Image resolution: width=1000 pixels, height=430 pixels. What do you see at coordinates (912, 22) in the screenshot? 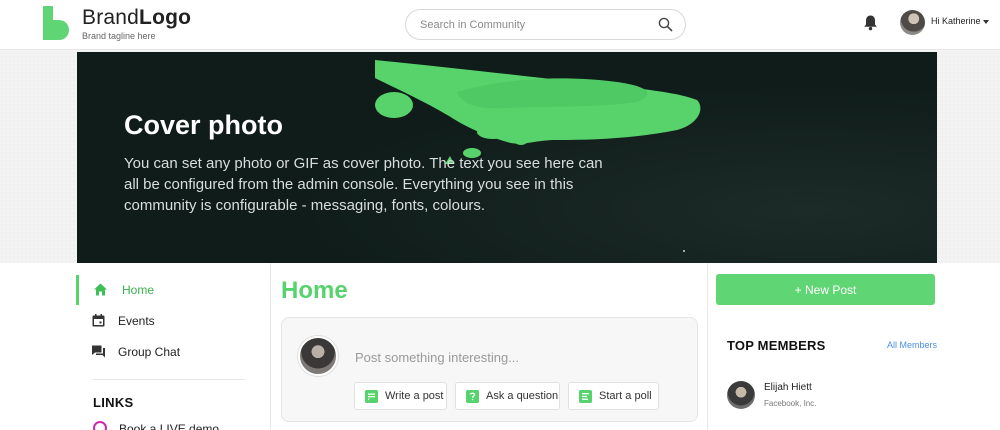
I see `user-avatar` at bounding box center [912, 22].